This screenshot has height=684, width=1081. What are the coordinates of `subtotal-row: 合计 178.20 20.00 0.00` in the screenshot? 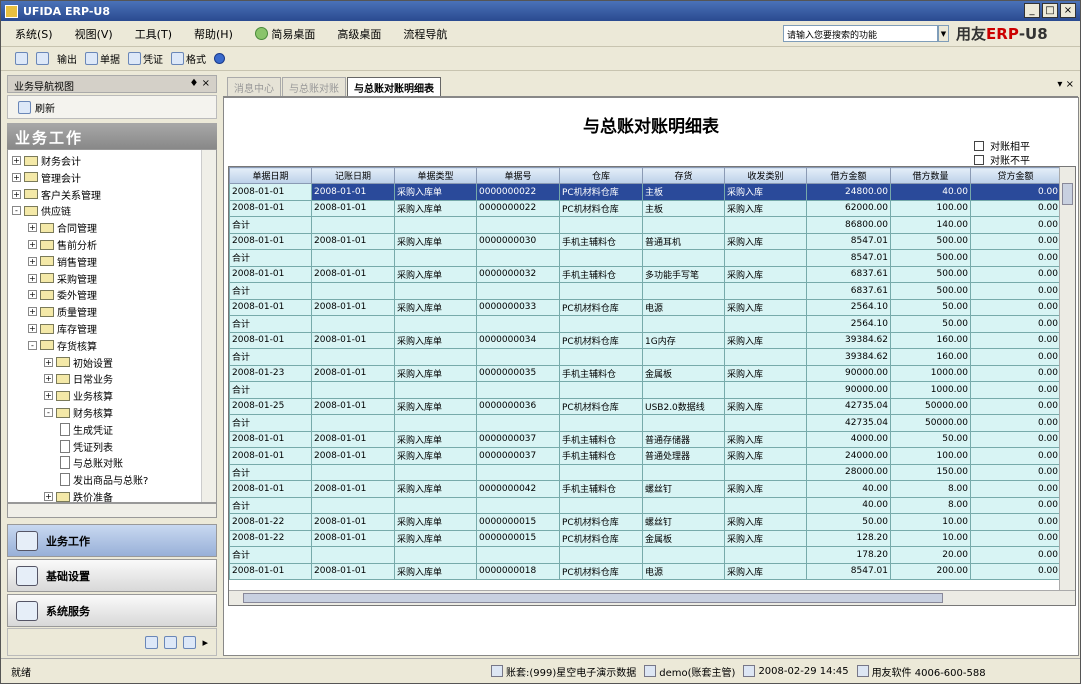 It's located at (645, 555).